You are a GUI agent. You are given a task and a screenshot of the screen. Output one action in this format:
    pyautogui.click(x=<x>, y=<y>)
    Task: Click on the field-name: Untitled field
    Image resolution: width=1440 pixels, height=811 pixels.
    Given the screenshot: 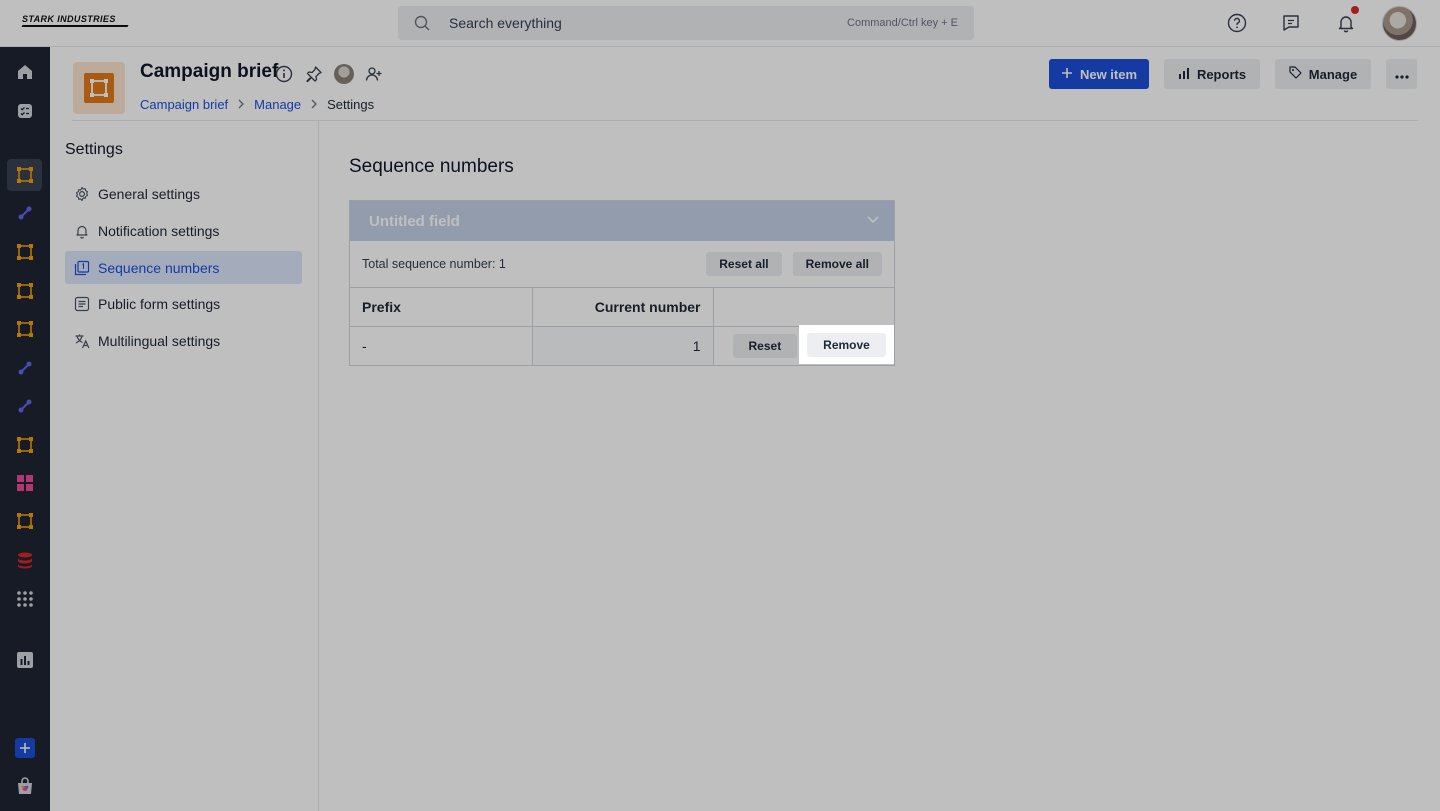 What is the action you would take?
    pyautogui.click(x=414, y=221)
    